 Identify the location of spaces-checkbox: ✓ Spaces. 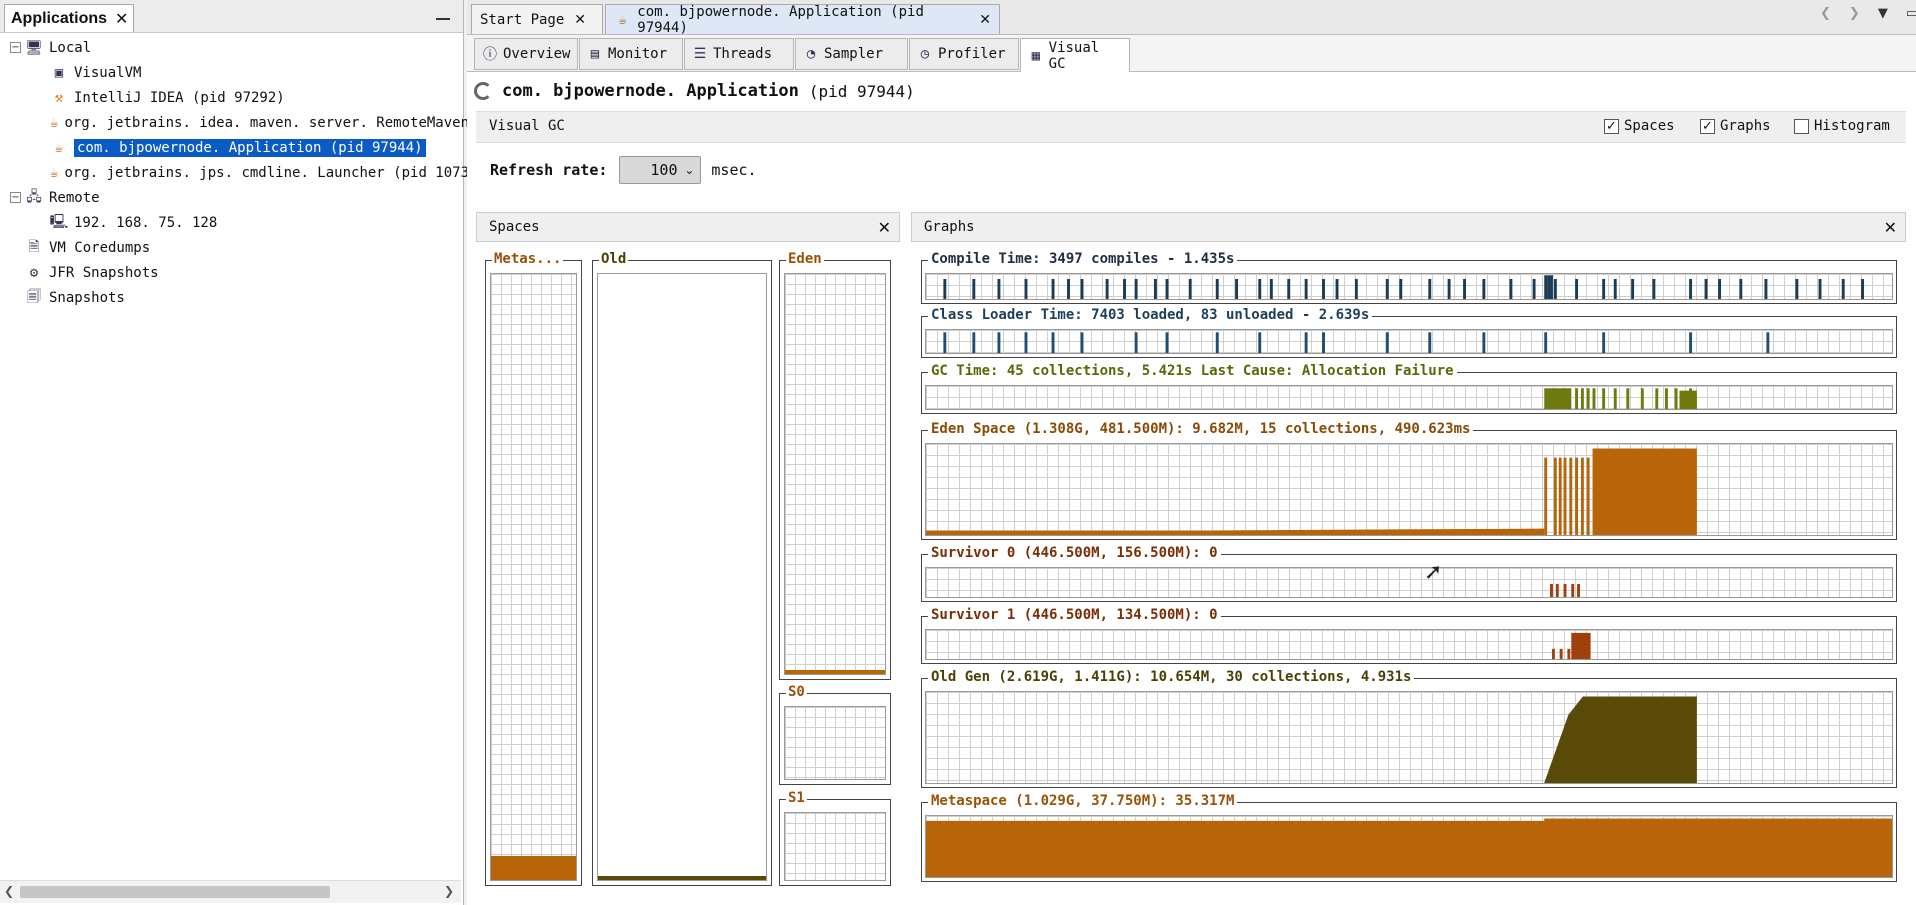
(1639, 126).